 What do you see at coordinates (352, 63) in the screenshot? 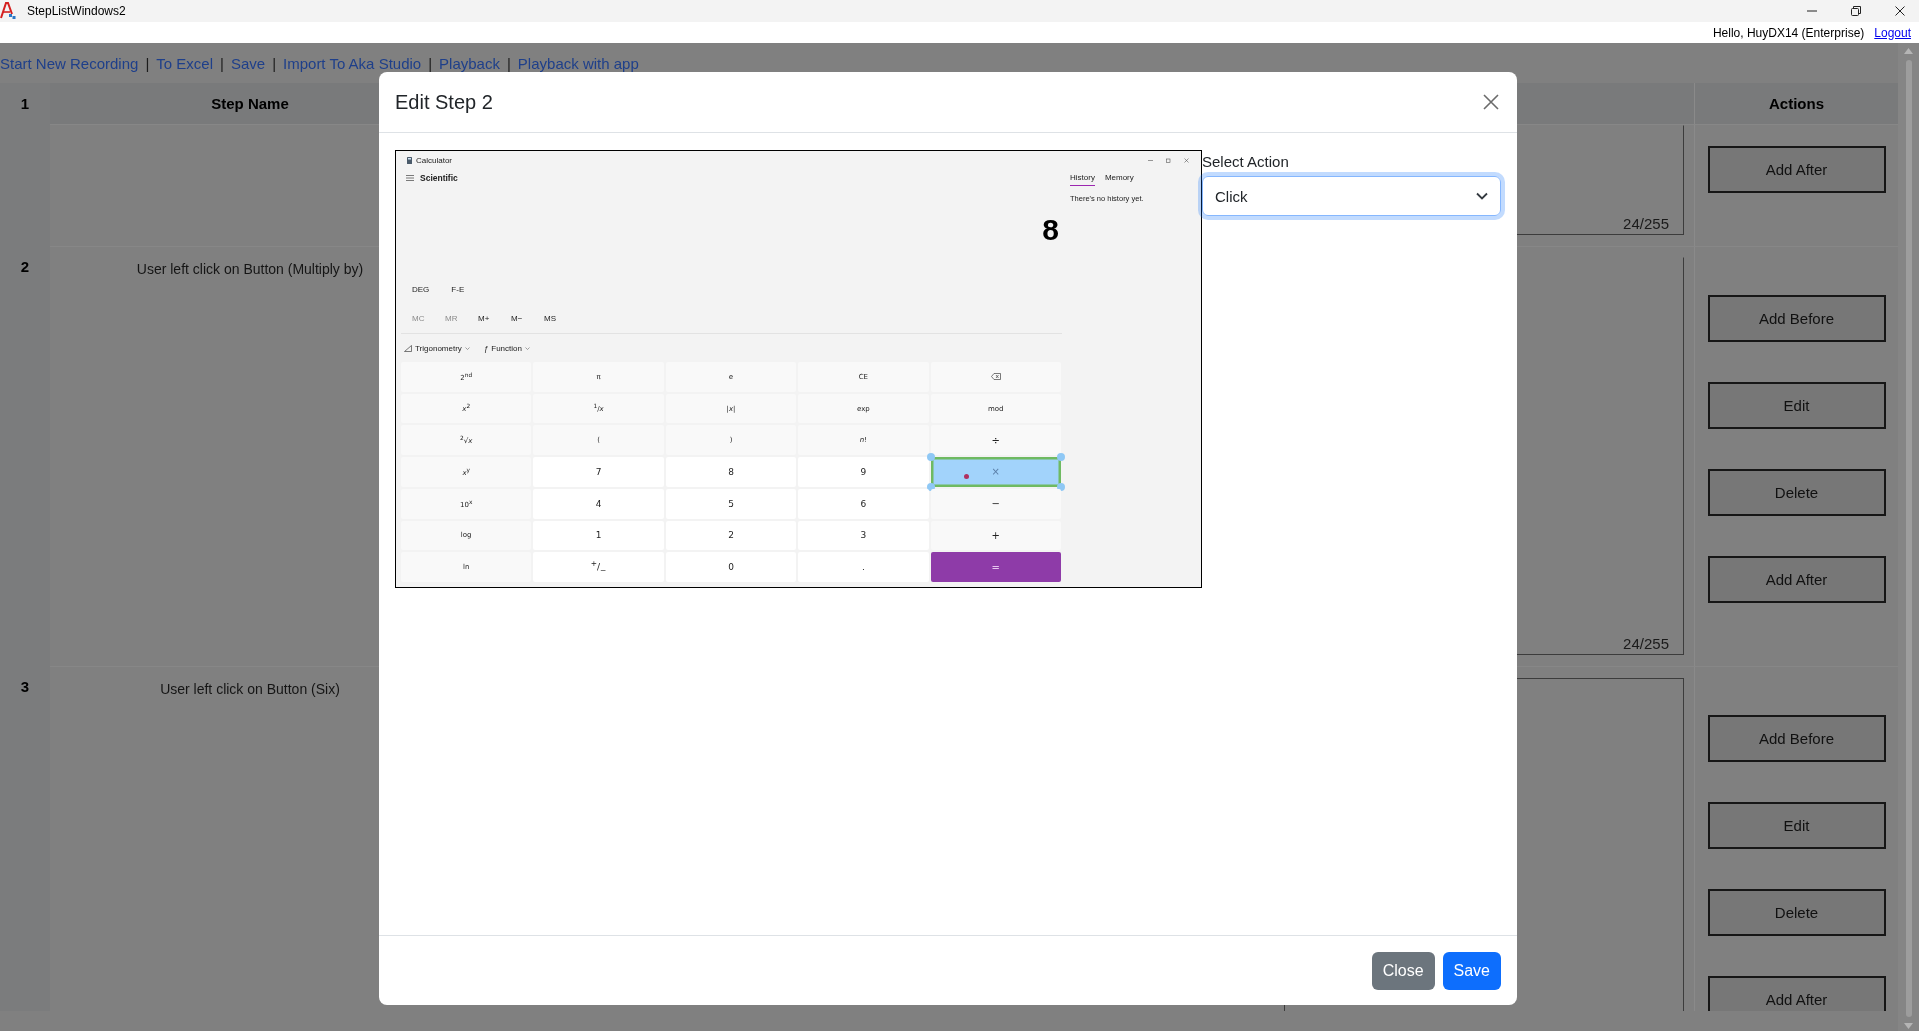
I see `nav-link: Import To Aka Studio` at bounding box center [352, 63].